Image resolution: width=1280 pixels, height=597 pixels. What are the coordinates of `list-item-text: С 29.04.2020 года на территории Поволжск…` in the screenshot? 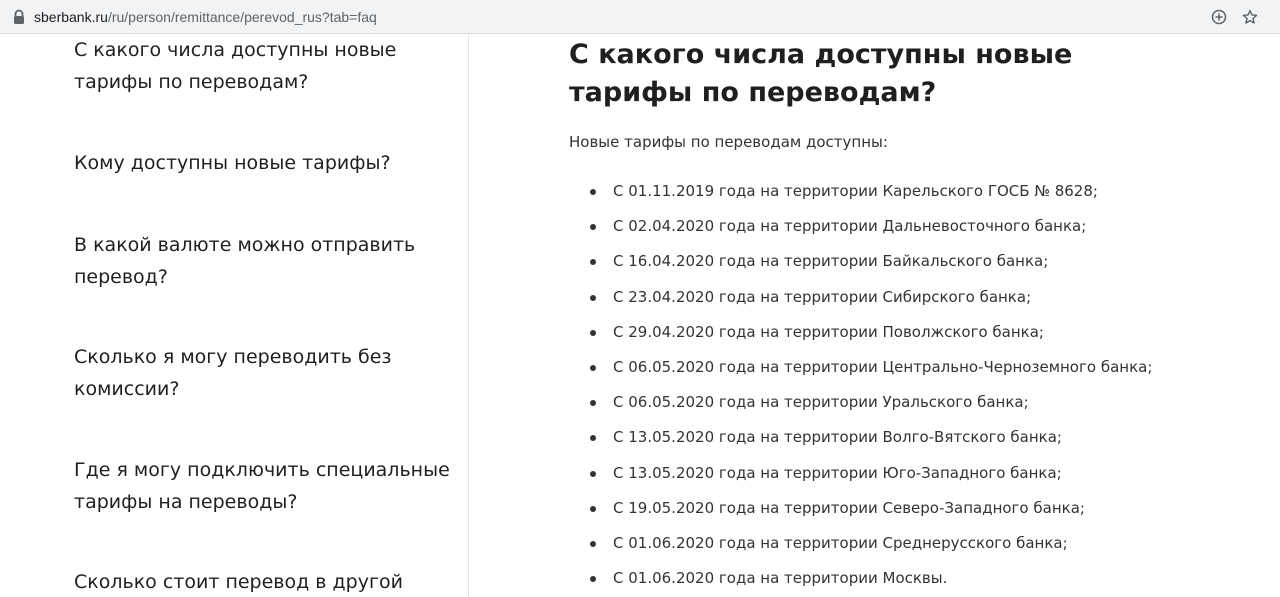 It's located at (828, 331).